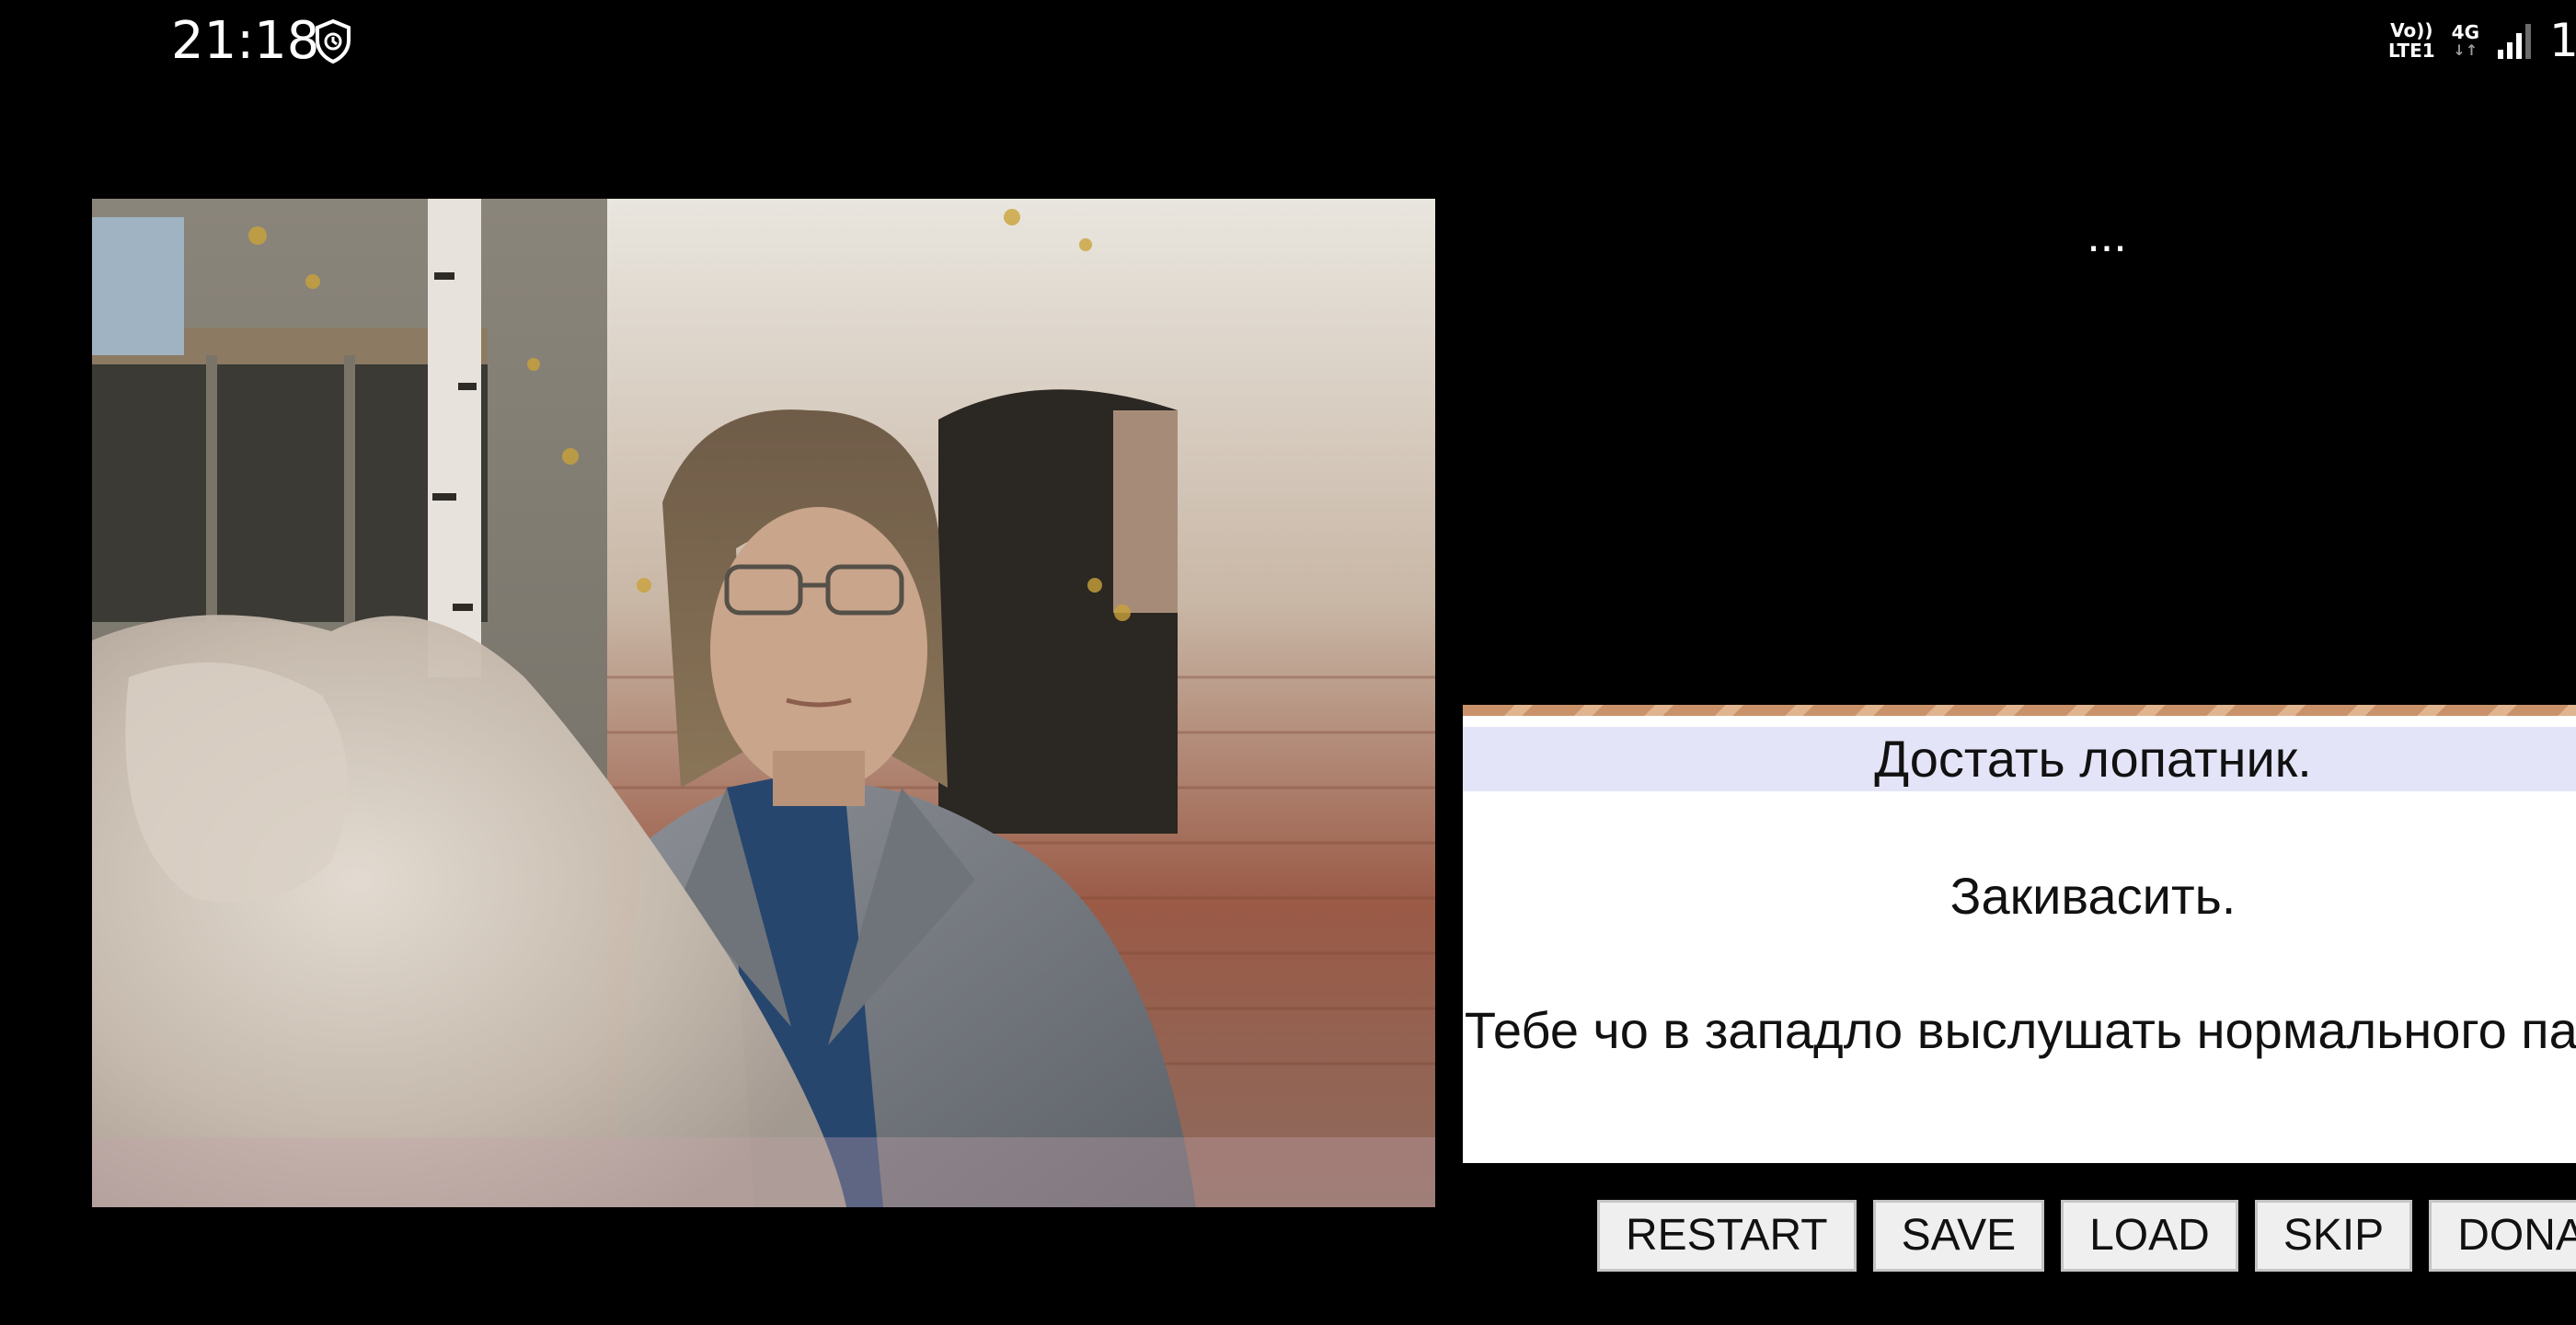 The height and width of the screenshot is (1325, 2576). What do you see at coordinates (2020, 759) in the screenshot?
I see `choice-option-1: Достать лопатник.` at bounding box center [2020, 759].